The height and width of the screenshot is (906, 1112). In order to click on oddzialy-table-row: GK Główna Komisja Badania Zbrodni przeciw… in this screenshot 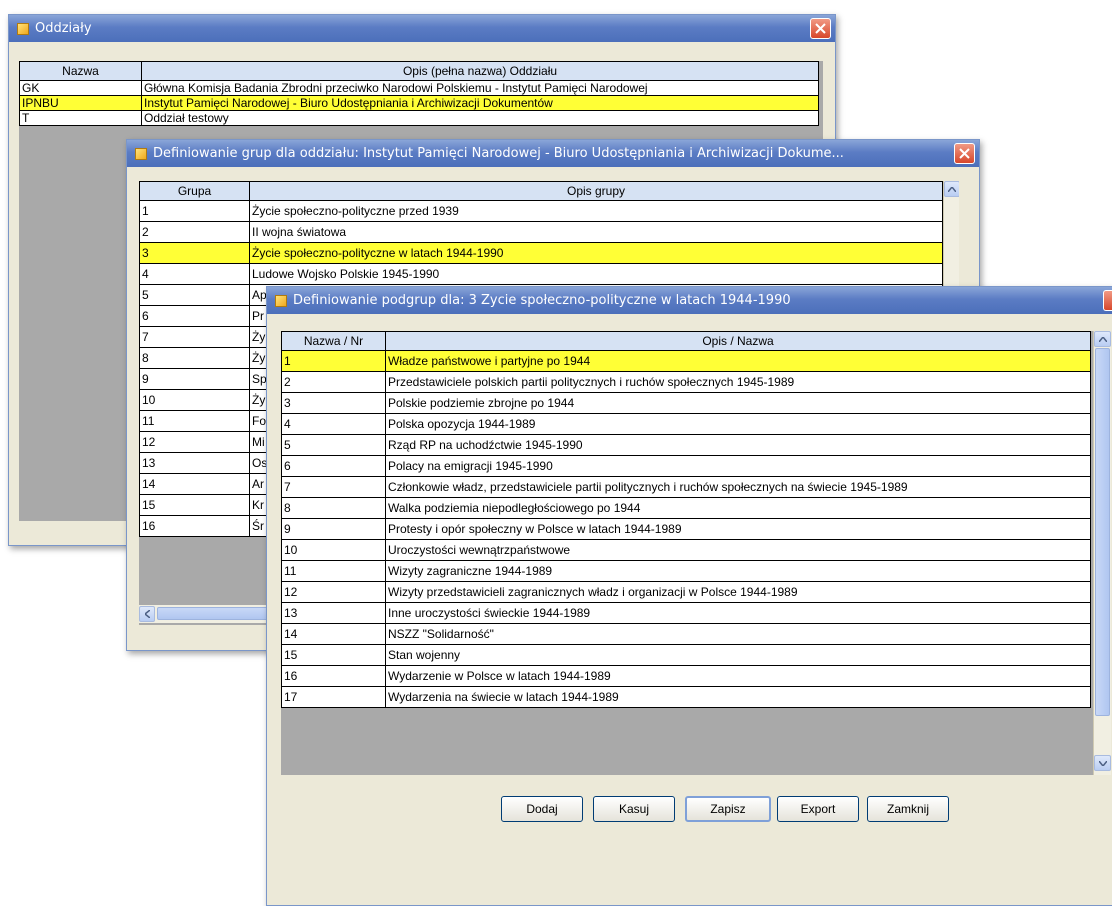, I will do `click(419, 88)`.